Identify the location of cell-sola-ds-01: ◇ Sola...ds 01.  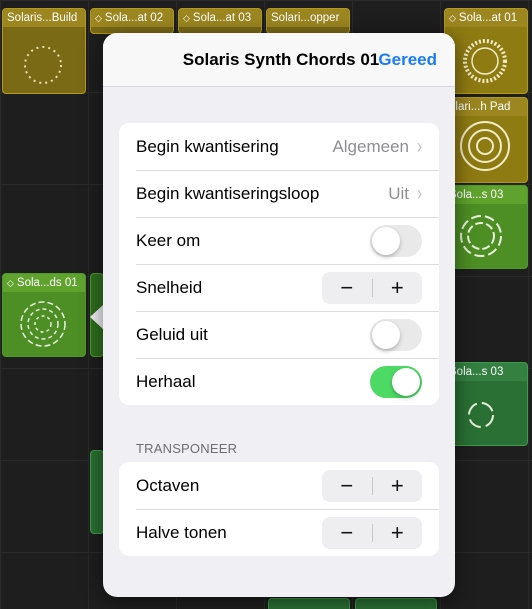
(44, 315).